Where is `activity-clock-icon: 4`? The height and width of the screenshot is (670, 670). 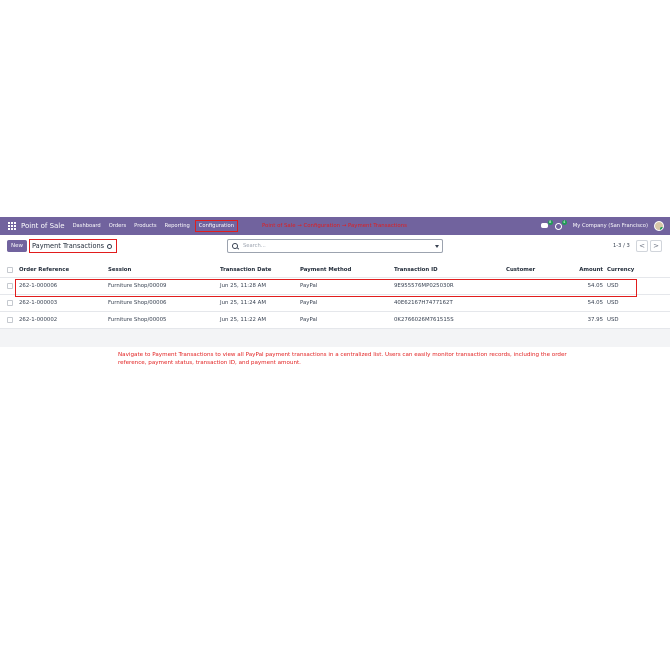 activity-clock-icon: 4 is located at coordinates (560, 225).